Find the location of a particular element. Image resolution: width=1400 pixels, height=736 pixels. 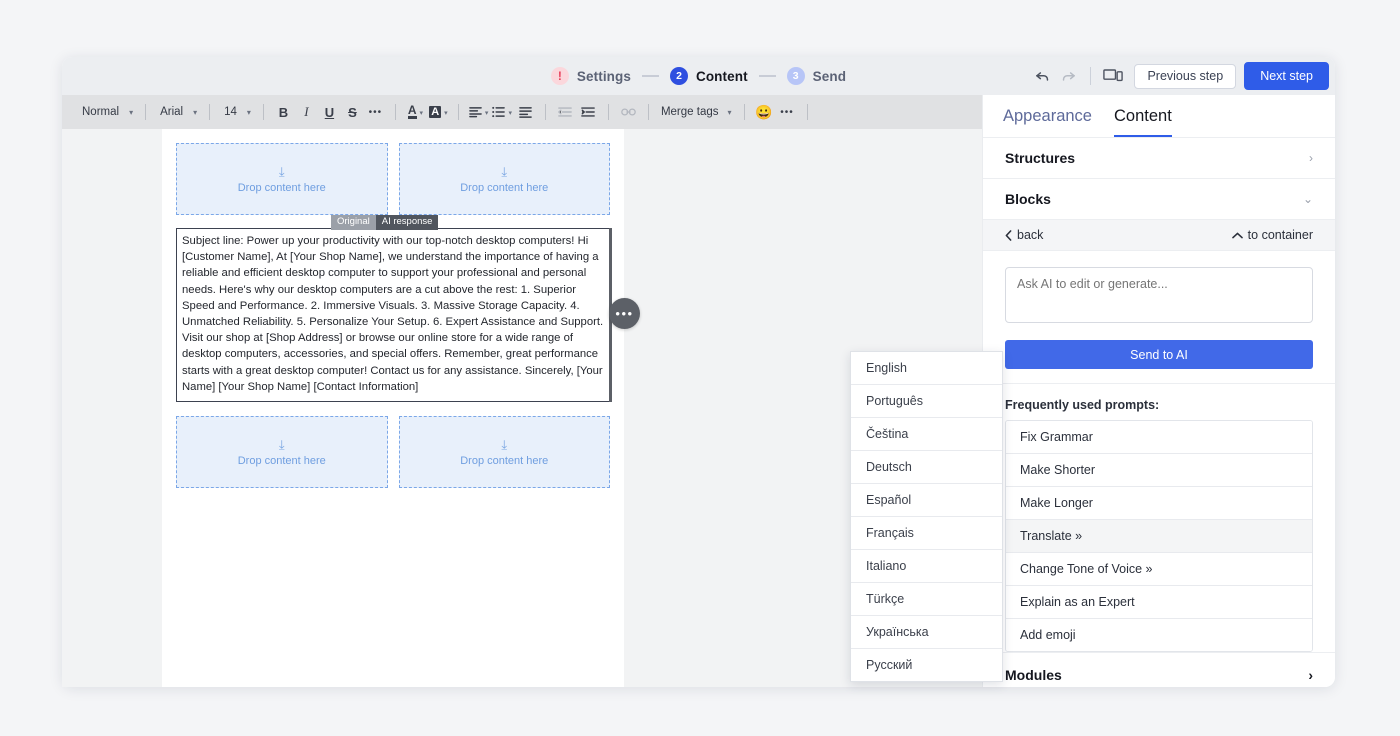

dropzone-row-bottom: ⤓ Drop content here ⤓ Drop content here is located at coordinates (393, 445).